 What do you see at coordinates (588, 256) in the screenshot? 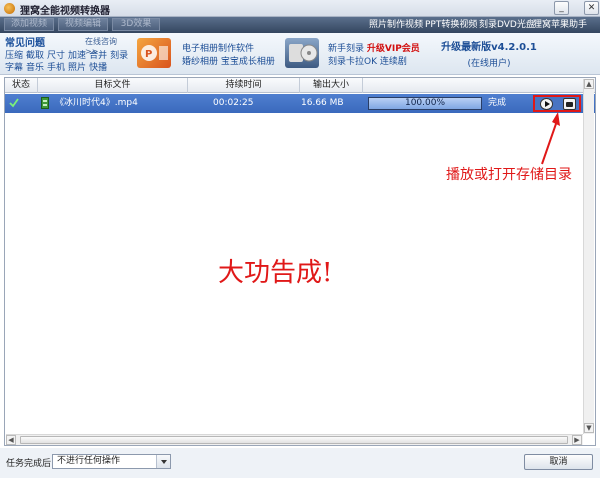
I see `vertical-scrollbar: ▲ ▼` at bounding box center [588, 256].